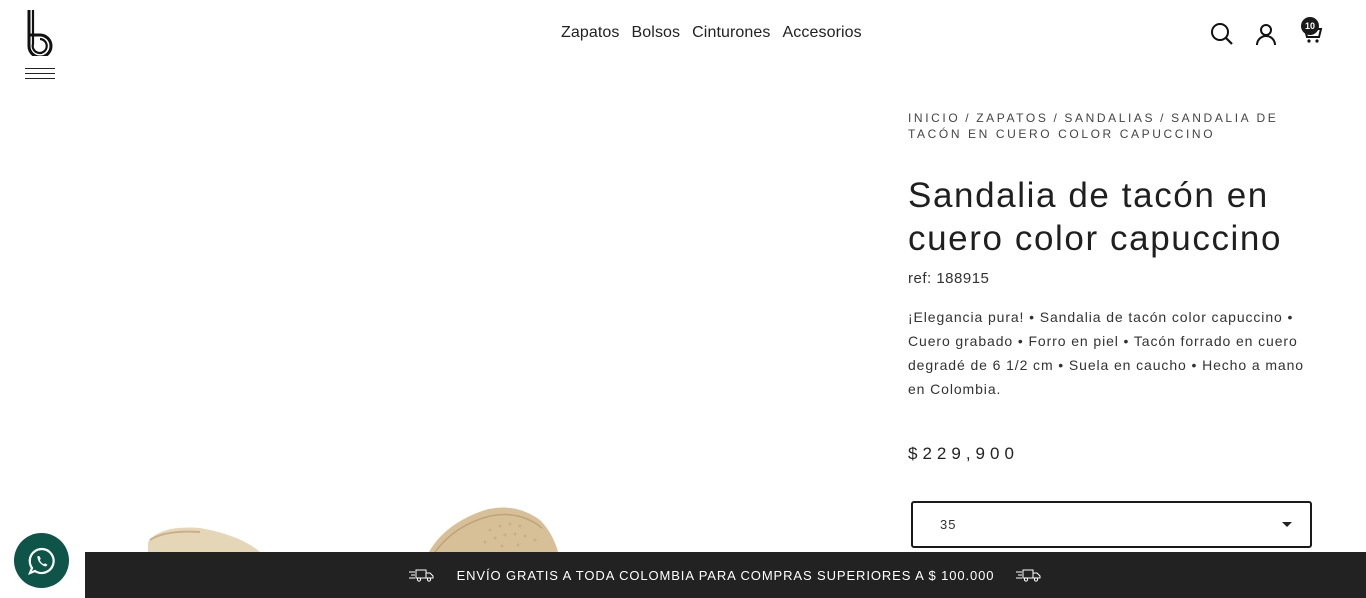  What do you see at coordinates (1222, 34) in the screenshot?
I see `search-icon` at bounding box center [1222, 34].